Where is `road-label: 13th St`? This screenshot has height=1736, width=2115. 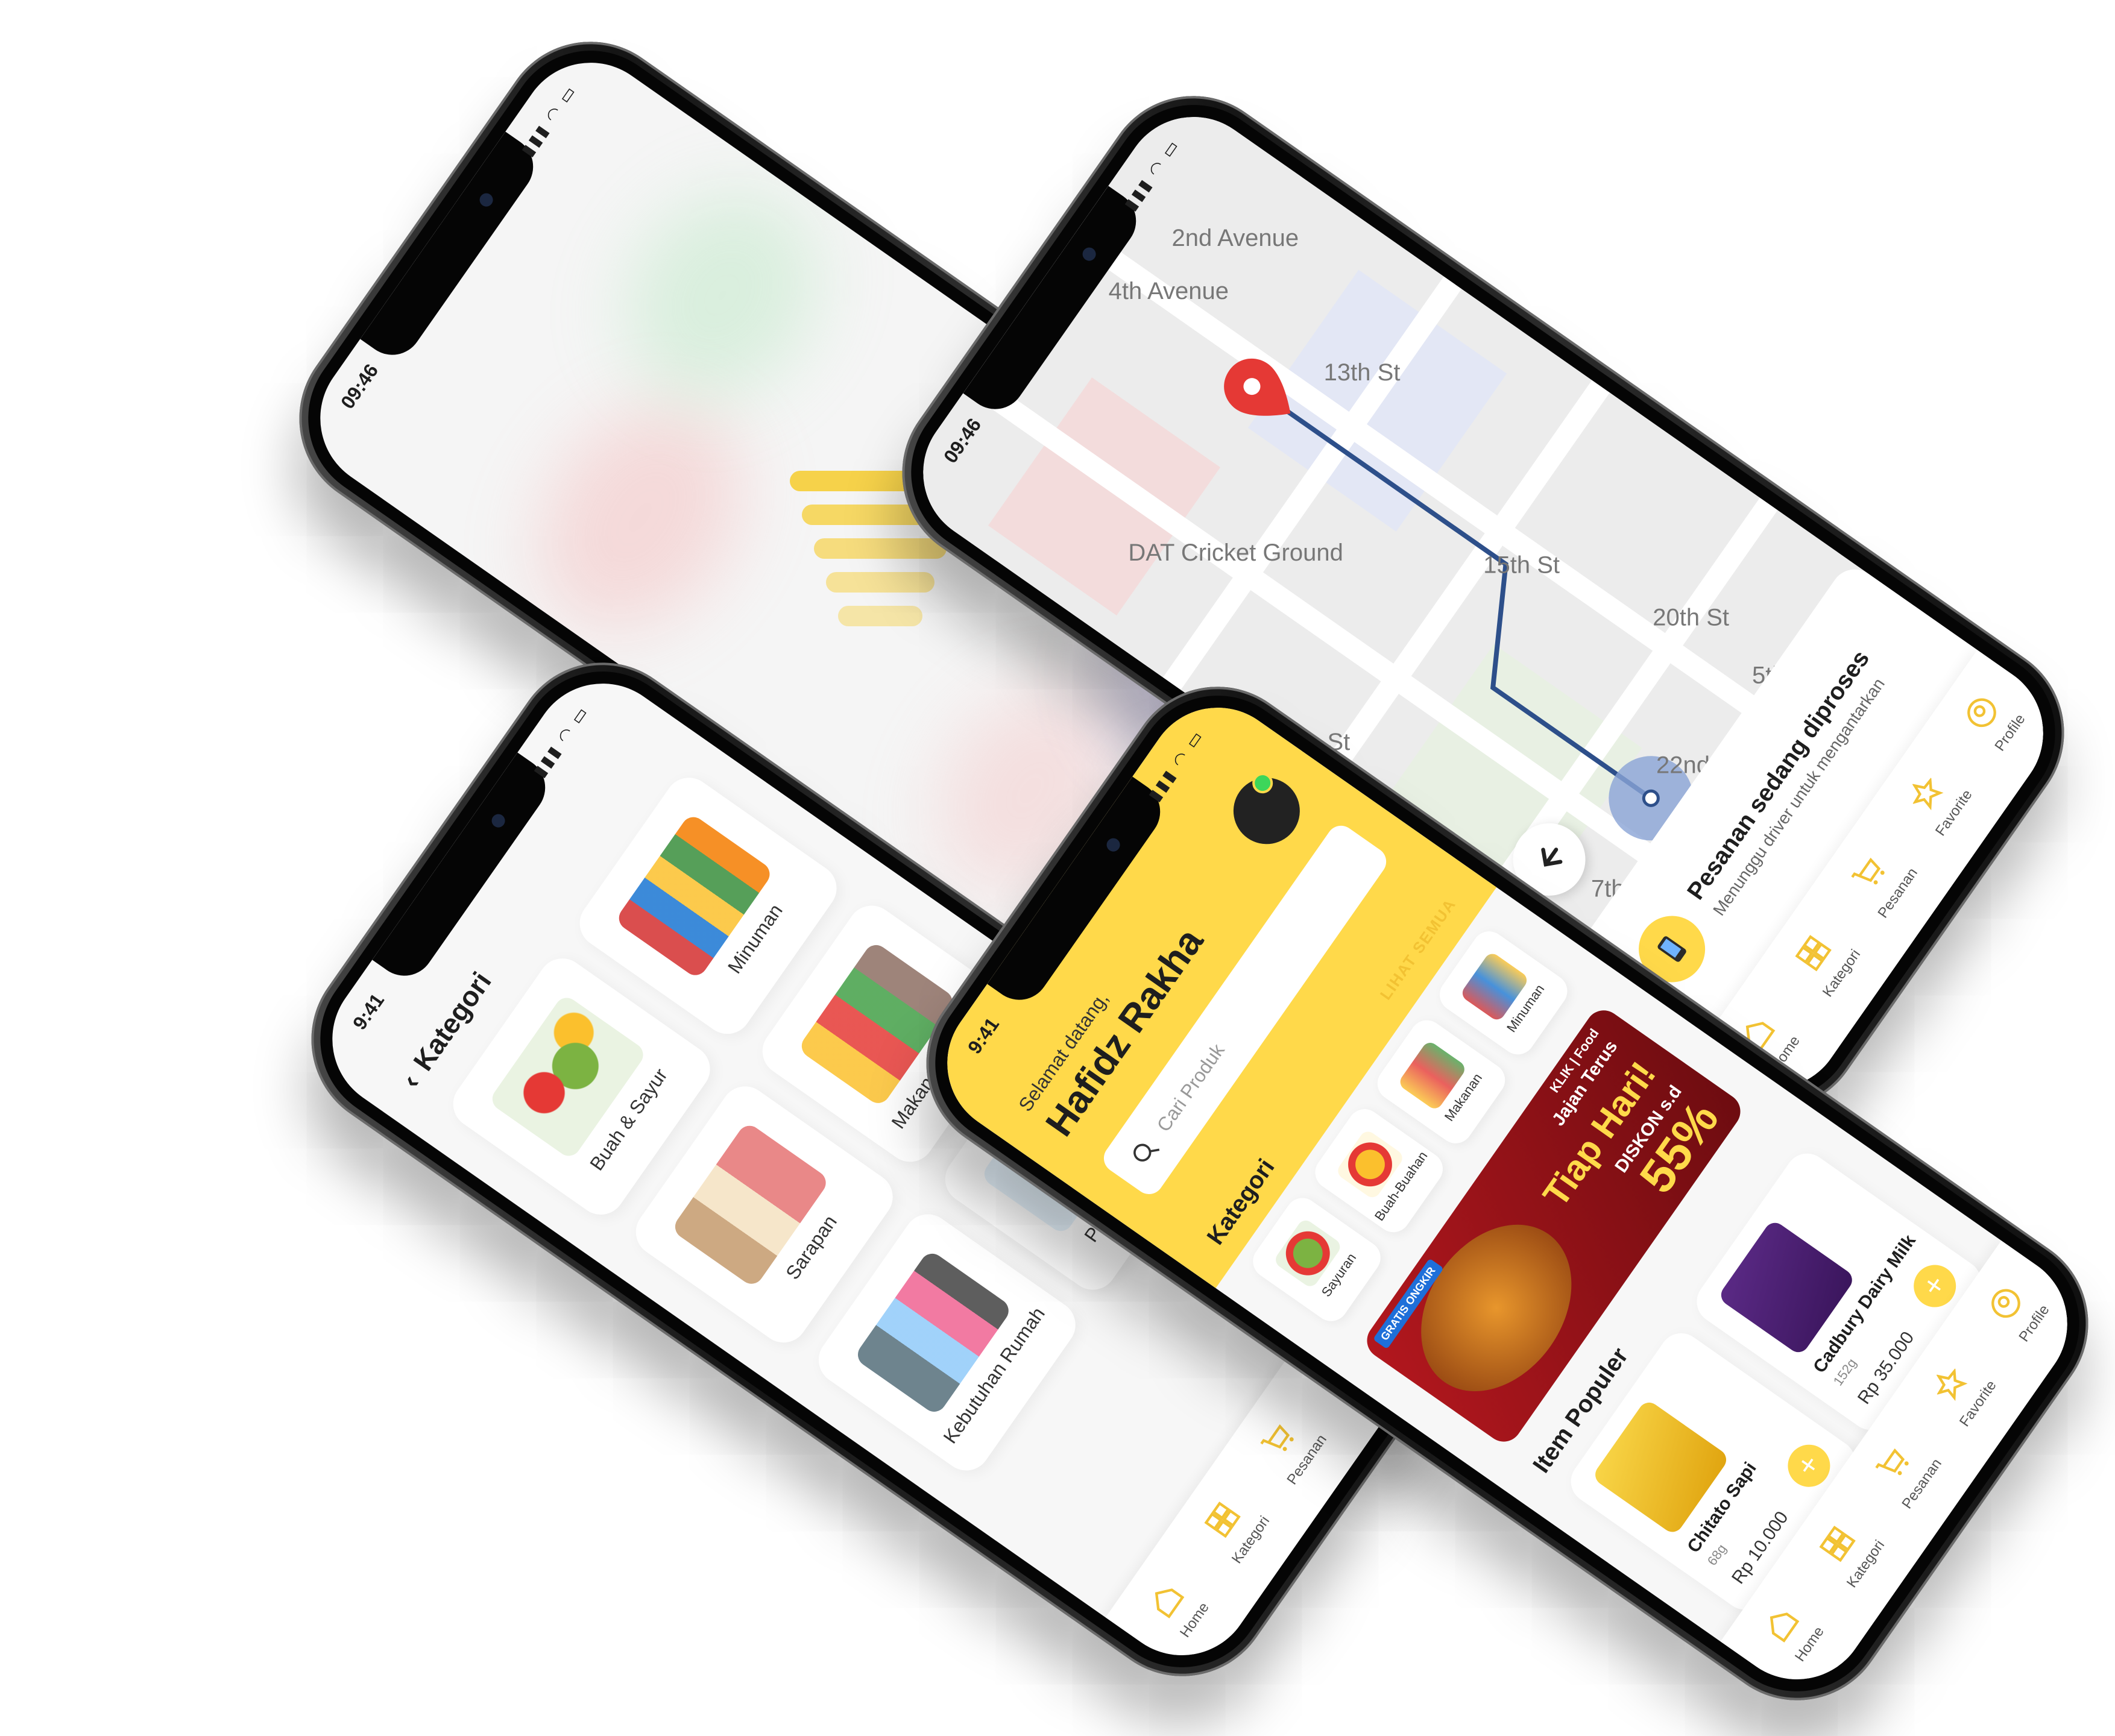 road-label: 13th St is located at coordinates (1362, 372).